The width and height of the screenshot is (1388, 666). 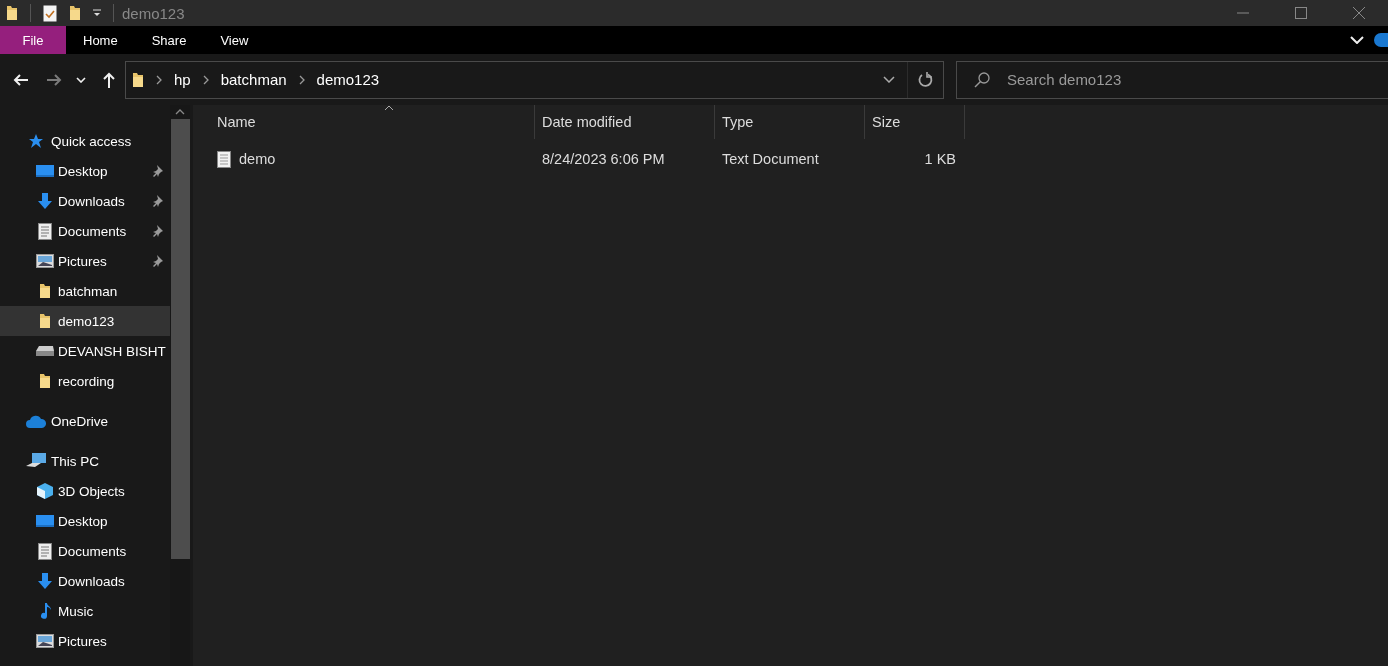 I want to click on column-header: Size, so click(x=915, y=122).